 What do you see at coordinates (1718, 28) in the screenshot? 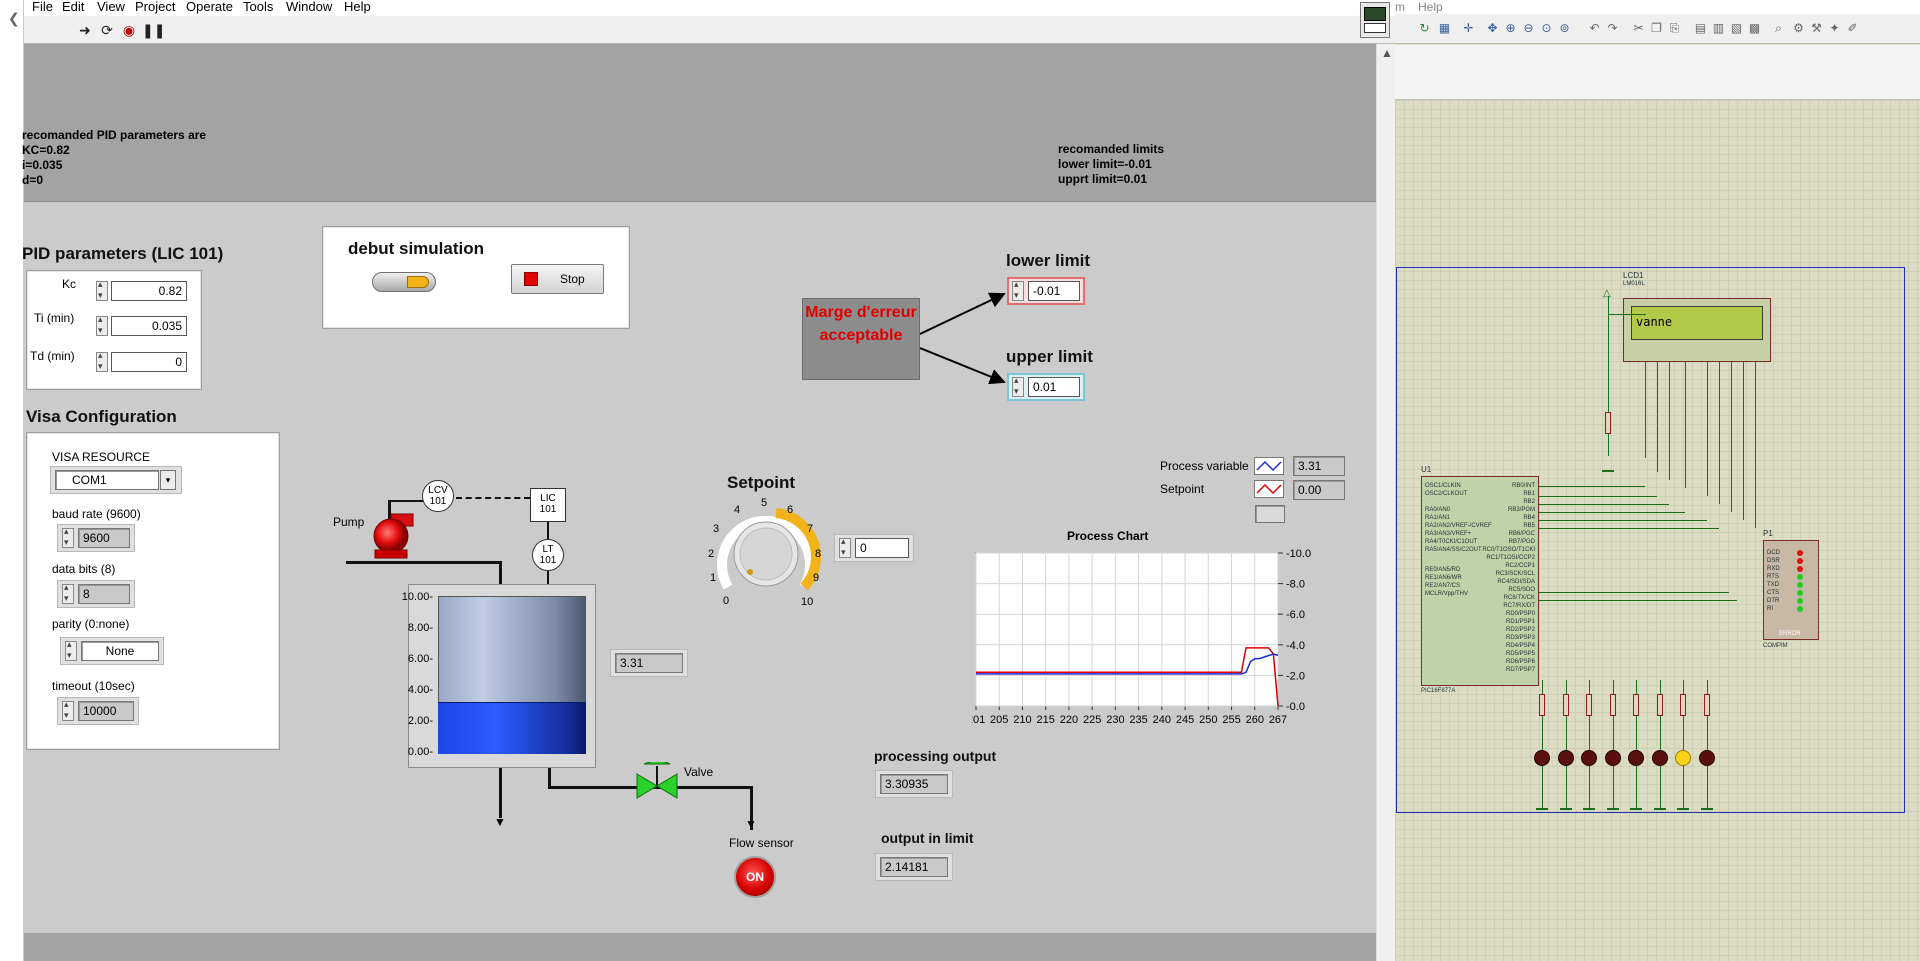
I see `block-move-icon: ▥` at bounding box center [1718, 28].